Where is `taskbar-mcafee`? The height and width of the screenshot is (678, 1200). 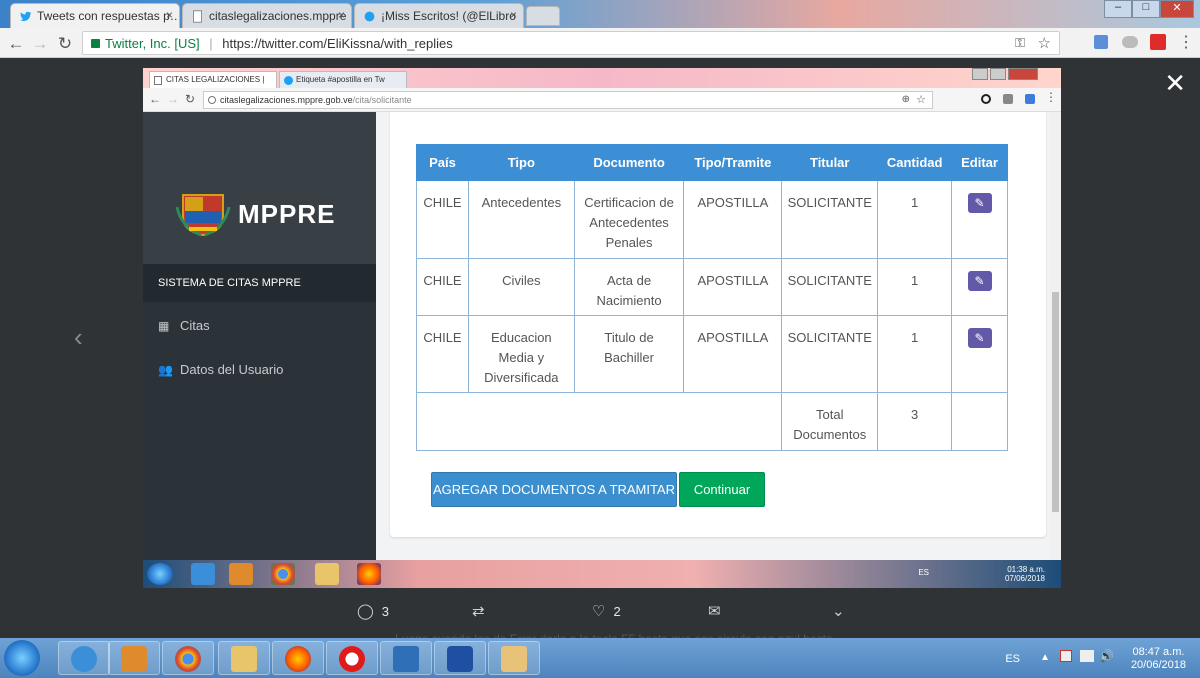
taskbar-mcafee is located at coordinates (460, 658).